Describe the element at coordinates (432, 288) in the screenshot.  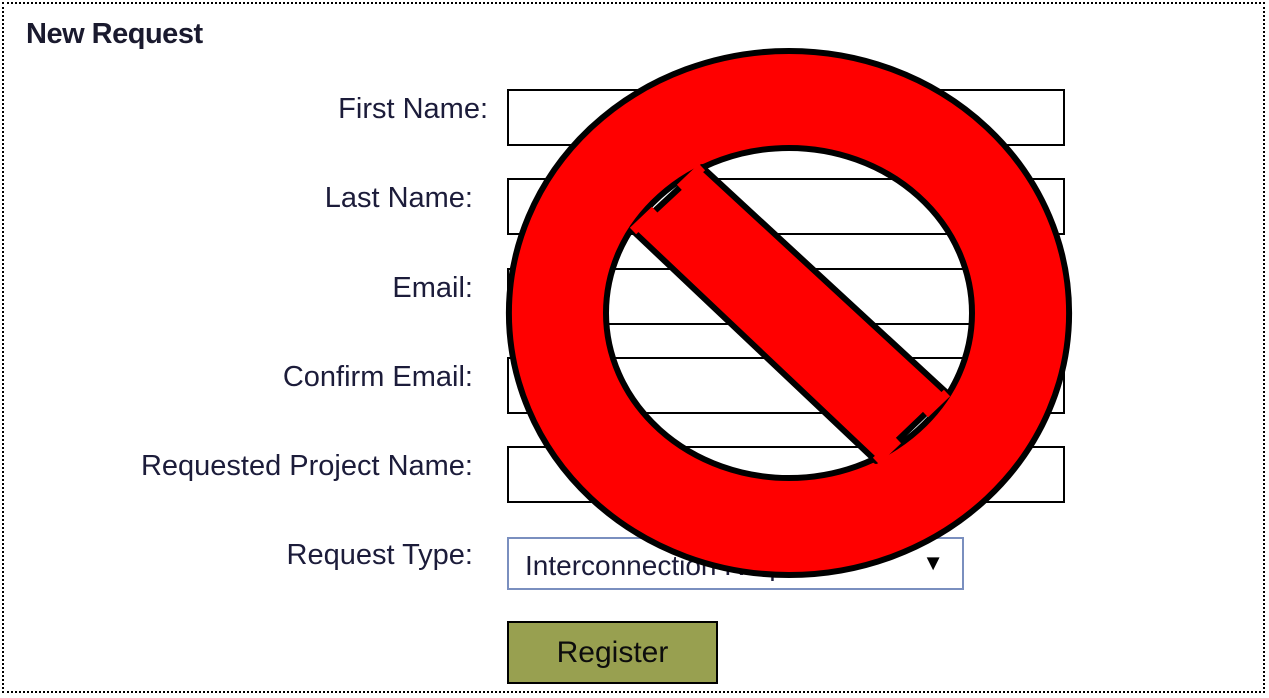
I see `email-label: Email:` at that location.